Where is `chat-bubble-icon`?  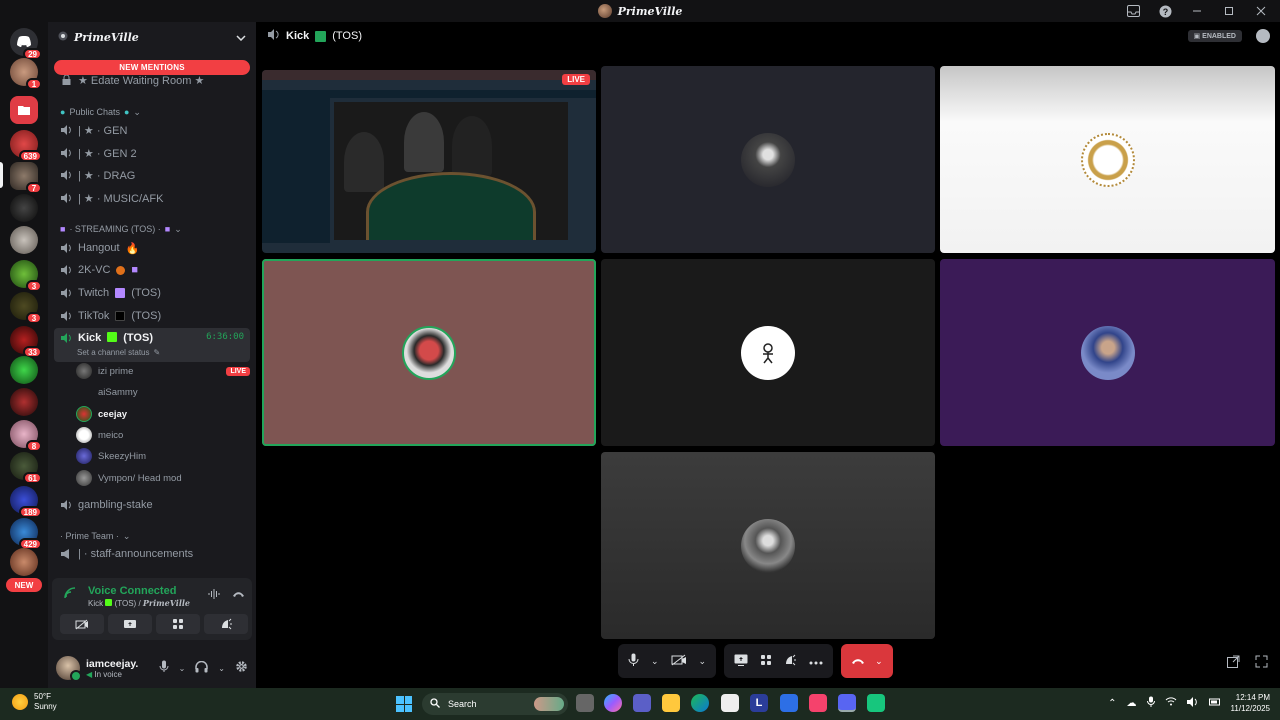
chat-bubble-icon is located at coordinates (1263, 36).